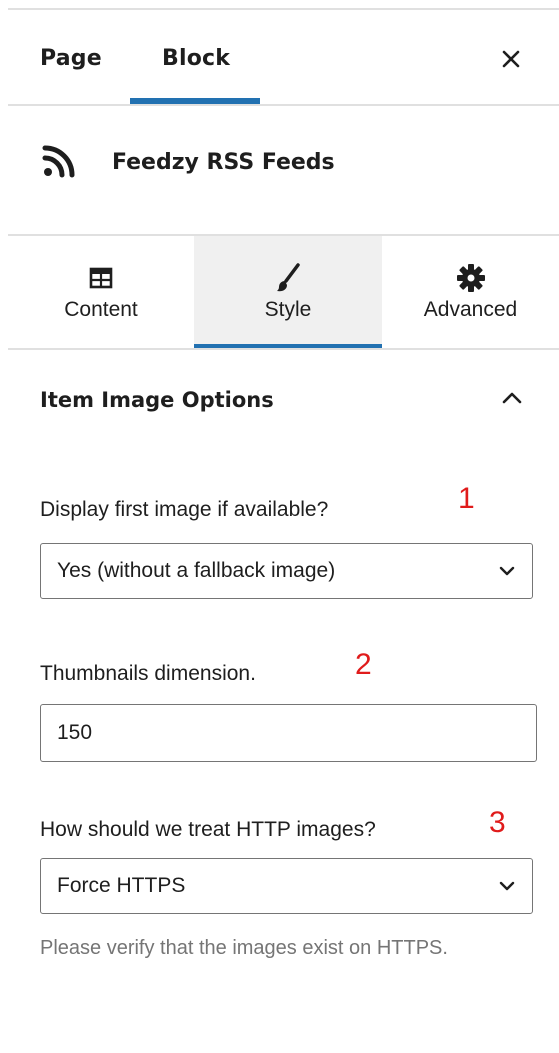 This screenshot has width=559, height=1053. I want to click on display-image-select: Yes (without a fallback image), so click(286, 571).